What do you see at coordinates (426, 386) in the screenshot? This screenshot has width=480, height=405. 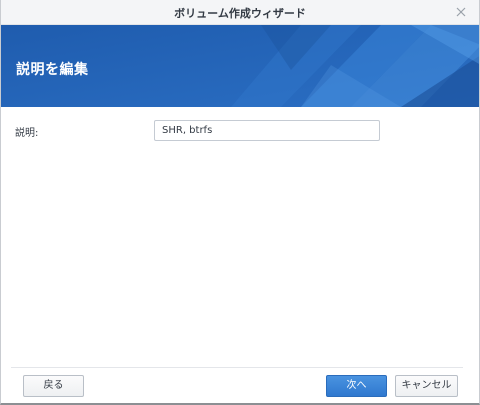 I see `cancel-button: キャンセル` at bounding box center [426, 386].